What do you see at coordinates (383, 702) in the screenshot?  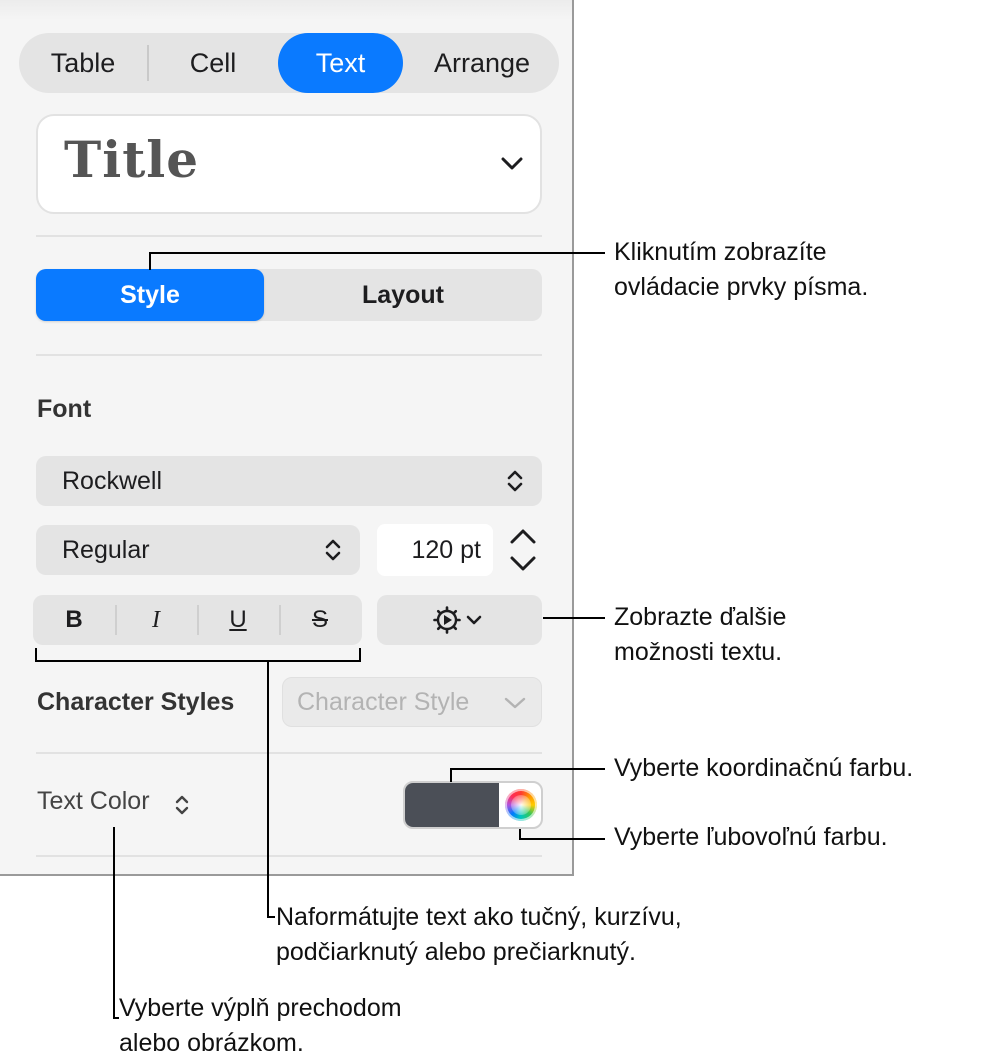 I see `character-style-placeholder: Character Style` at bounding box center [383, 702].